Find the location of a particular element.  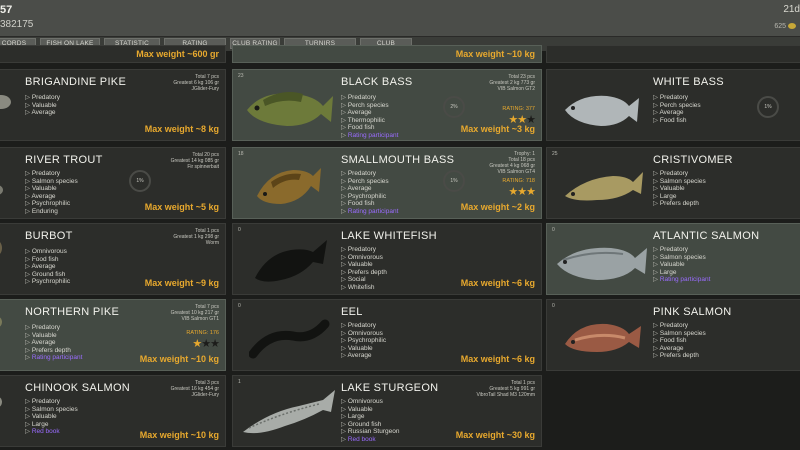

max-weight: Max weight ~9 kg is located at coordinates (181, 283).